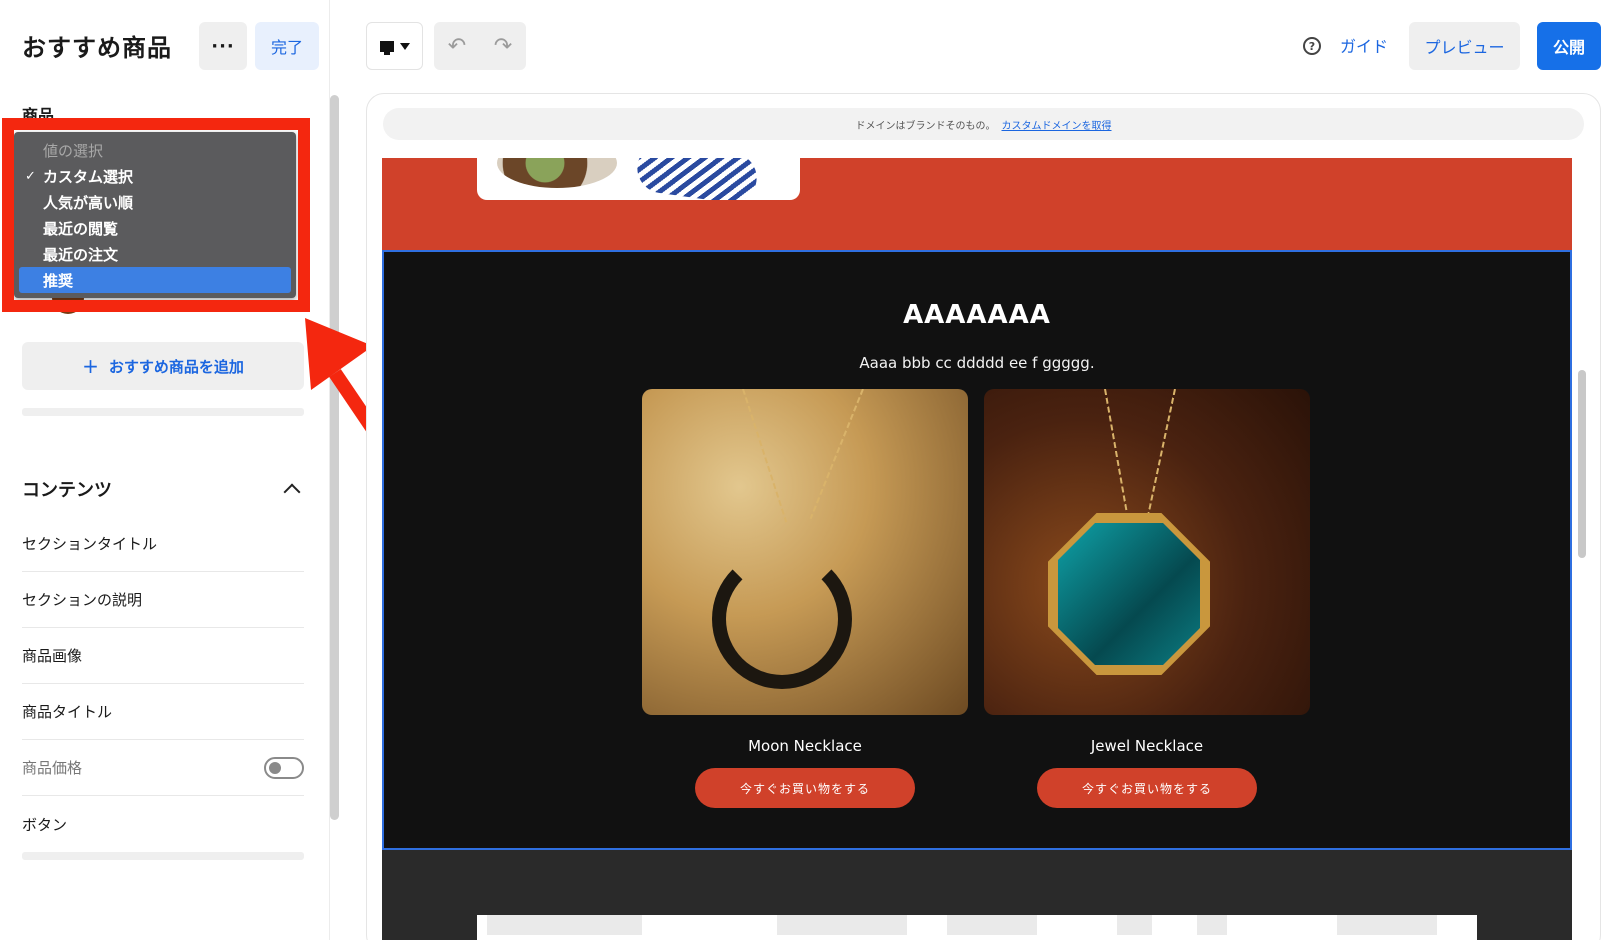 This screenshot has width=1623, height=940. What do you see at coordinates (977, 204) in the screenshot?
I see `hero-section` at bounding box center [977, 204].